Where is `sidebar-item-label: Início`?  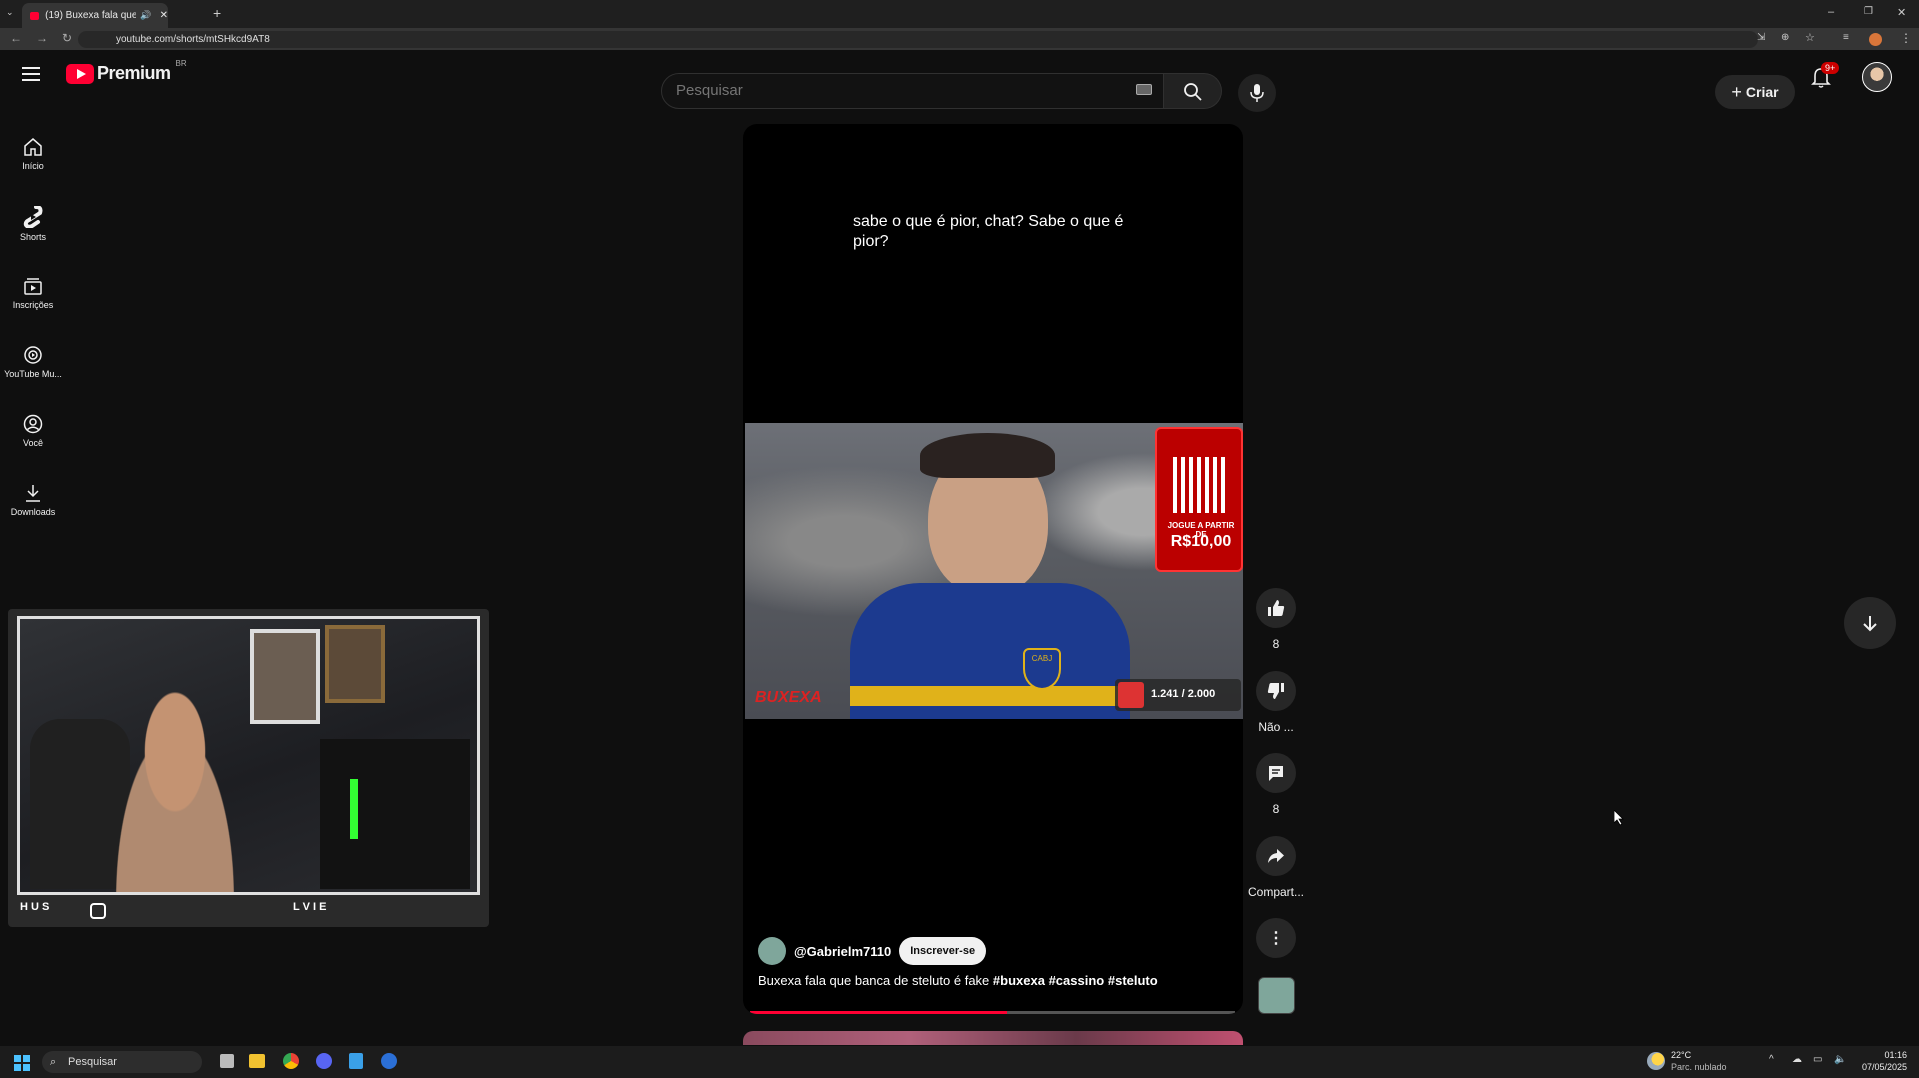 sidebar-item-label: Início is located at coordinates (33, 166).